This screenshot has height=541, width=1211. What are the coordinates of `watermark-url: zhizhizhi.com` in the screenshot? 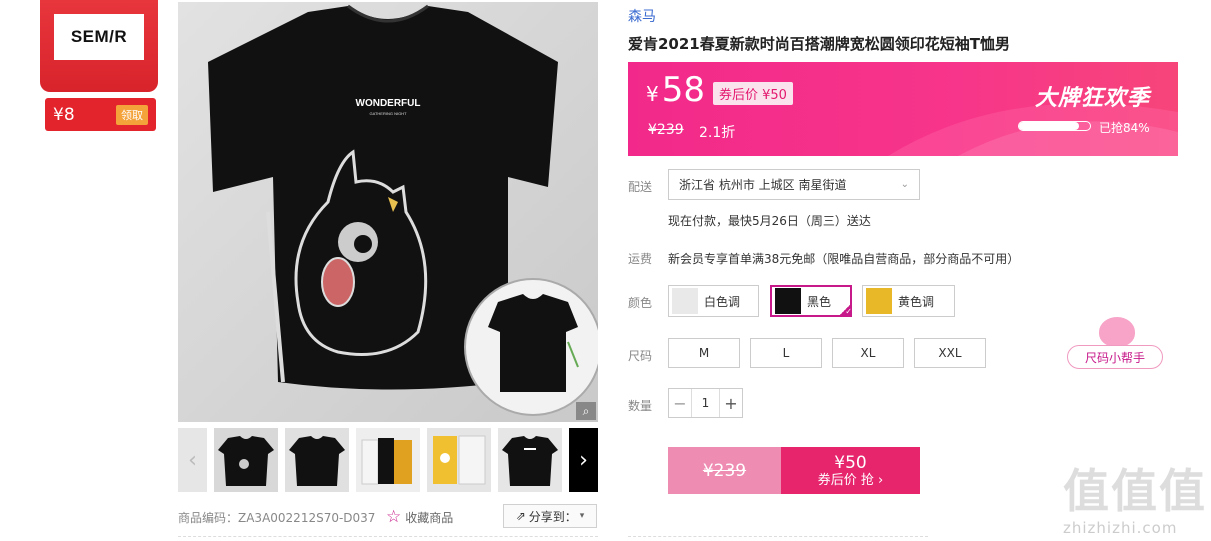 It's located at (1120, 528).